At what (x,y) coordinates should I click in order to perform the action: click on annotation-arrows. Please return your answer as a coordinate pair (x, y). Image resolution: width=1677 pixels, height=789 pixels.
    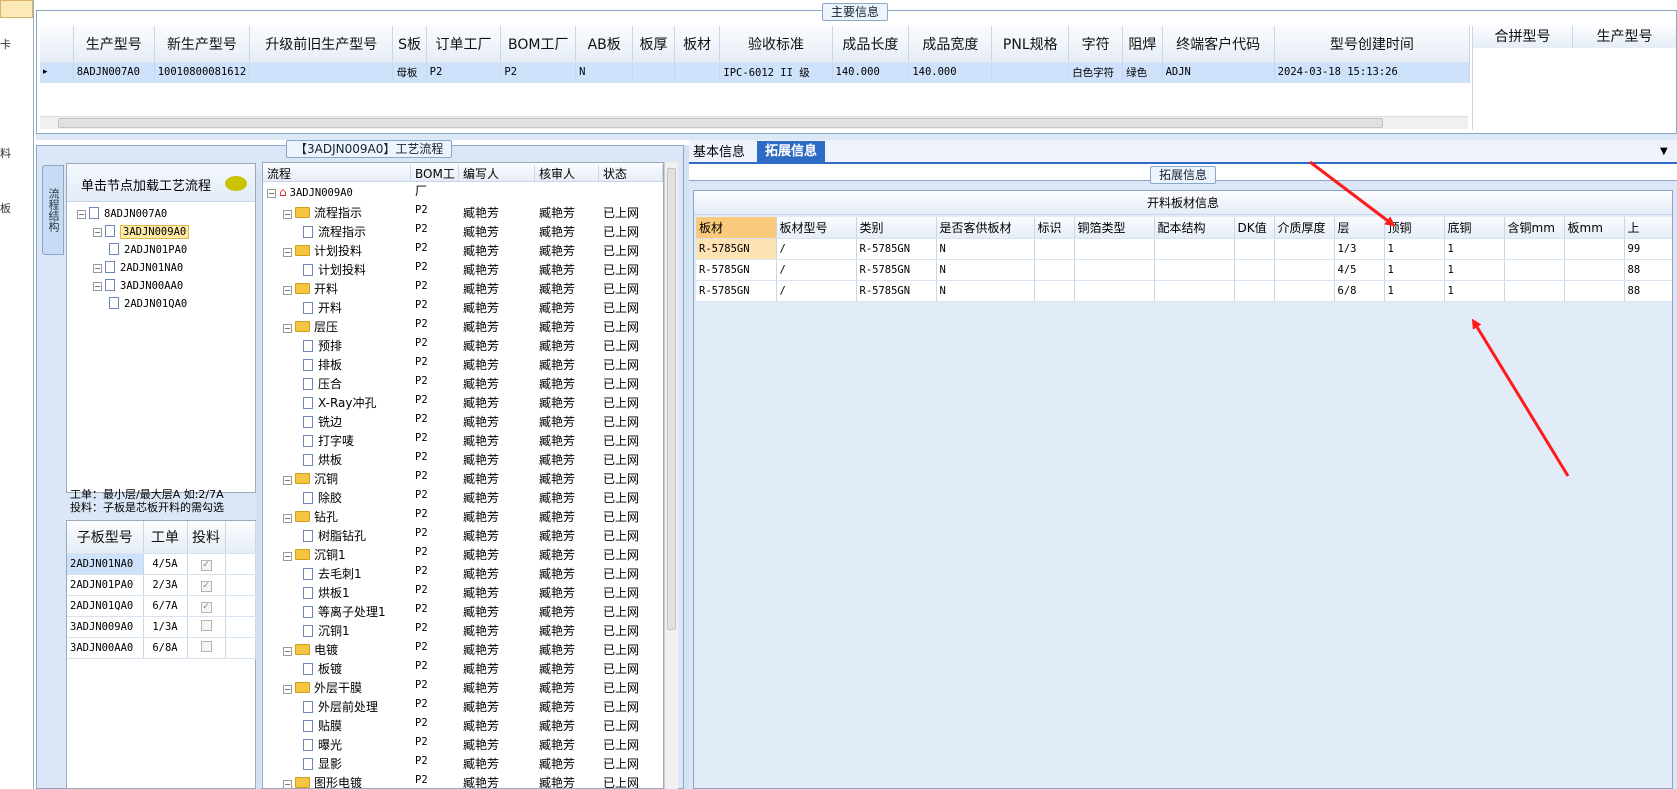
    Looking at the image, I should click on (1439, 318).